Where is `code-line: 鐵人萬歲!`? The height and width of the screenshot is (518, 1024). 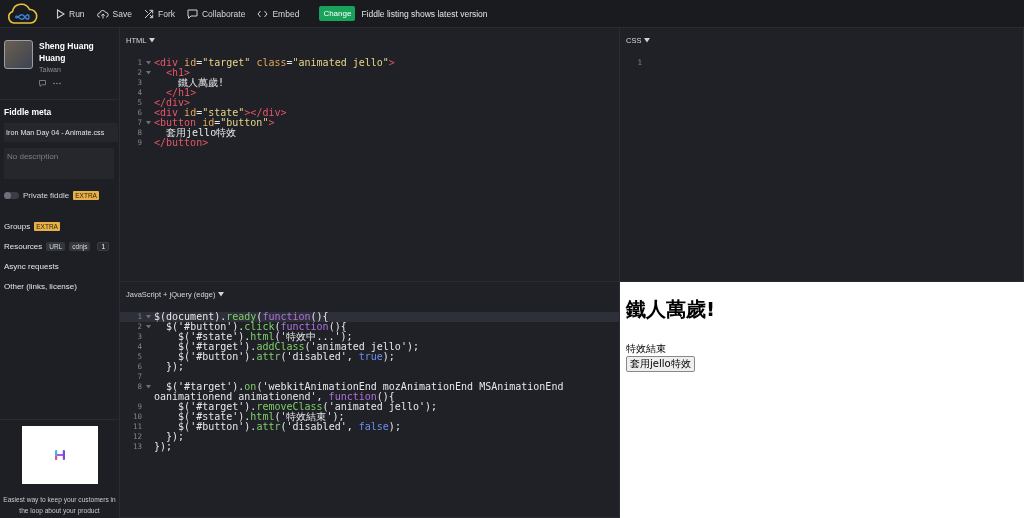
code-line: 鐵人萬歲! is located at coordinates (202, 83).